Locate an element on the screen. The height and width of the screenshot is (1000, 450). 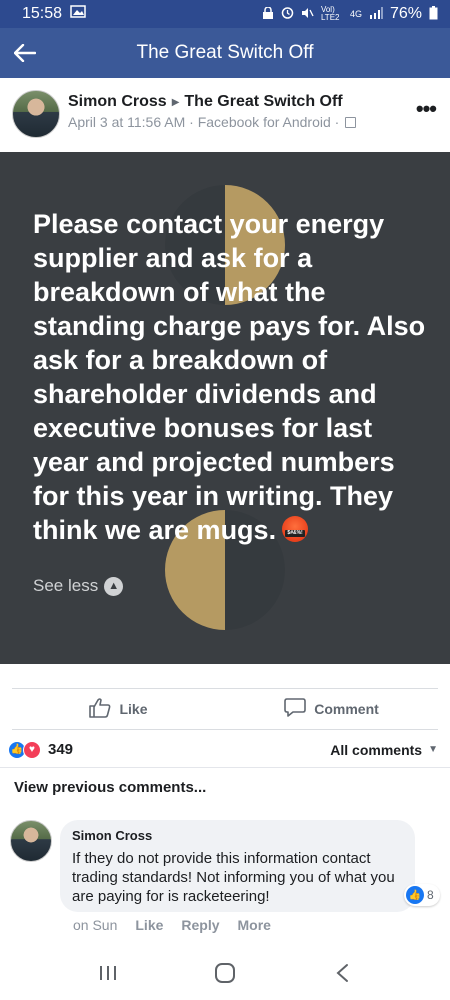
comment-reply-button: Reply is located at coordinates (200, 925).